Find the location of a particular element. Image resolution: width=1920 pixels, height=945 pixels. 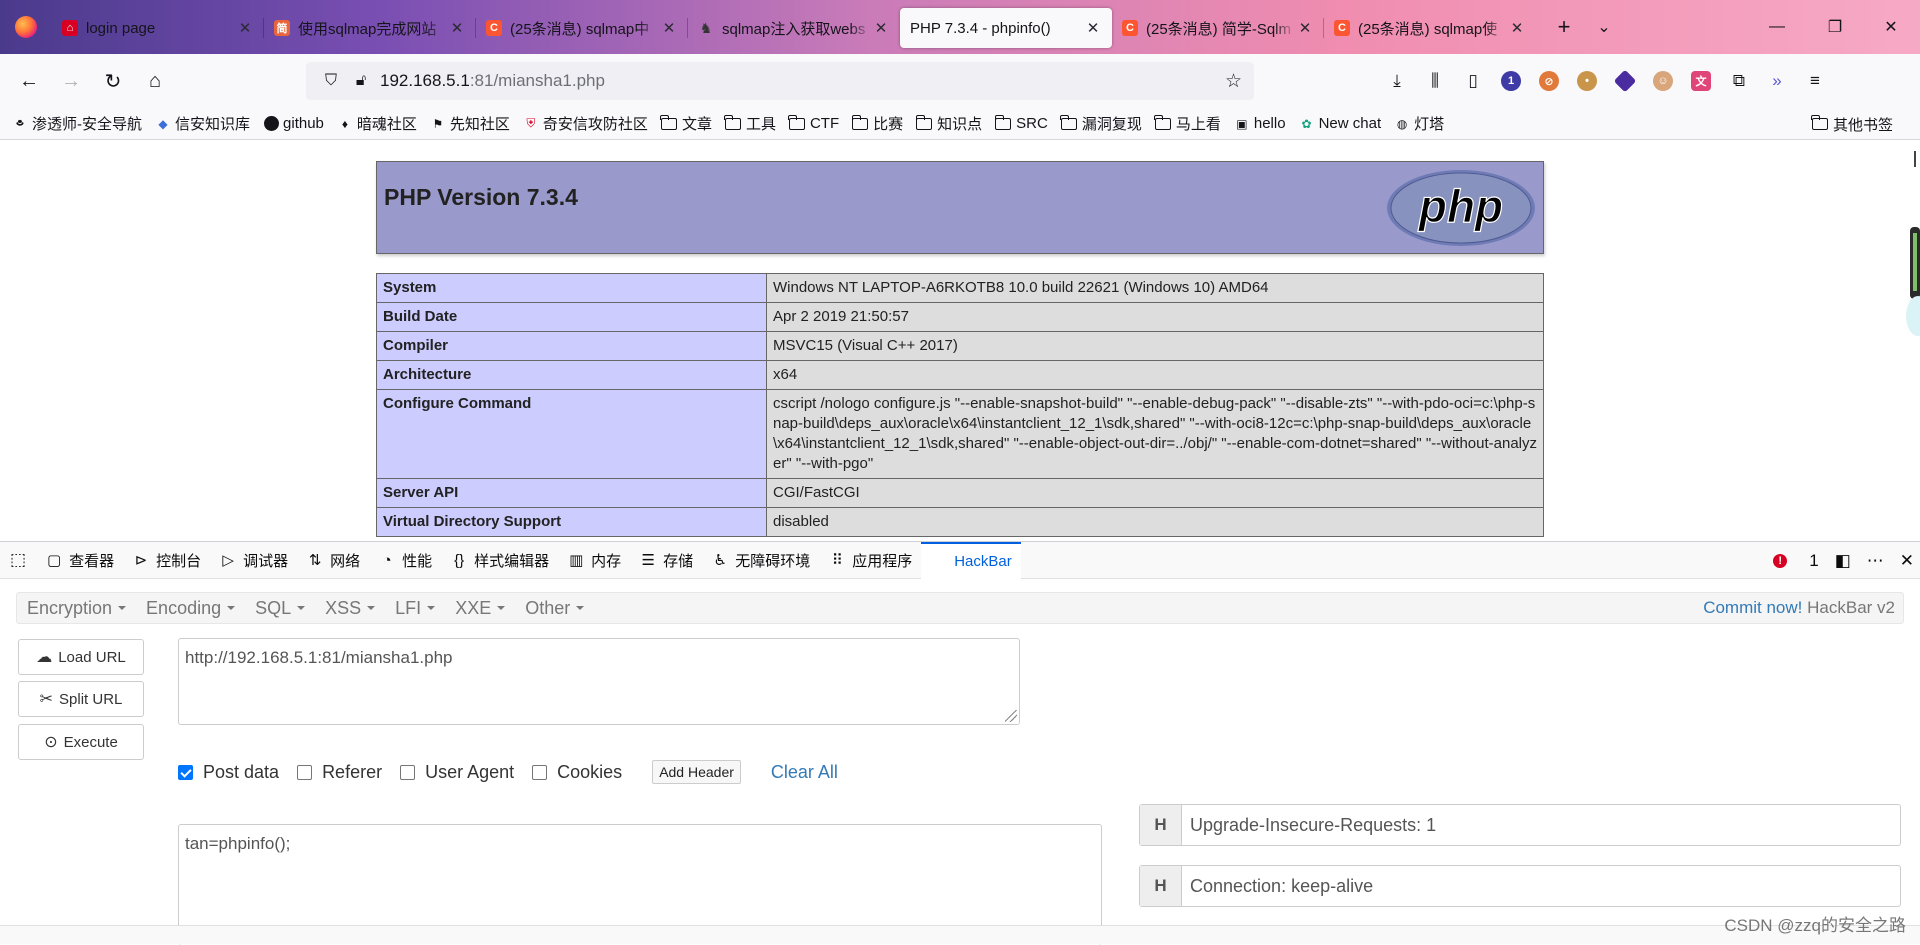

tab-csdn-sqlmap-use: C (25条消息) sqlmap使 ✕ is located at coordinates (1430, 28).